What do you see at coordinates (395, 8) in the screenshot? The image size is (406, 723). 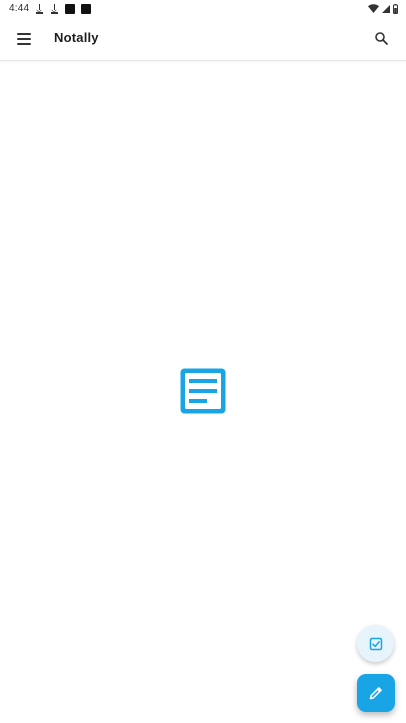 I see `battery-icon` at bounding box center [395, 8].